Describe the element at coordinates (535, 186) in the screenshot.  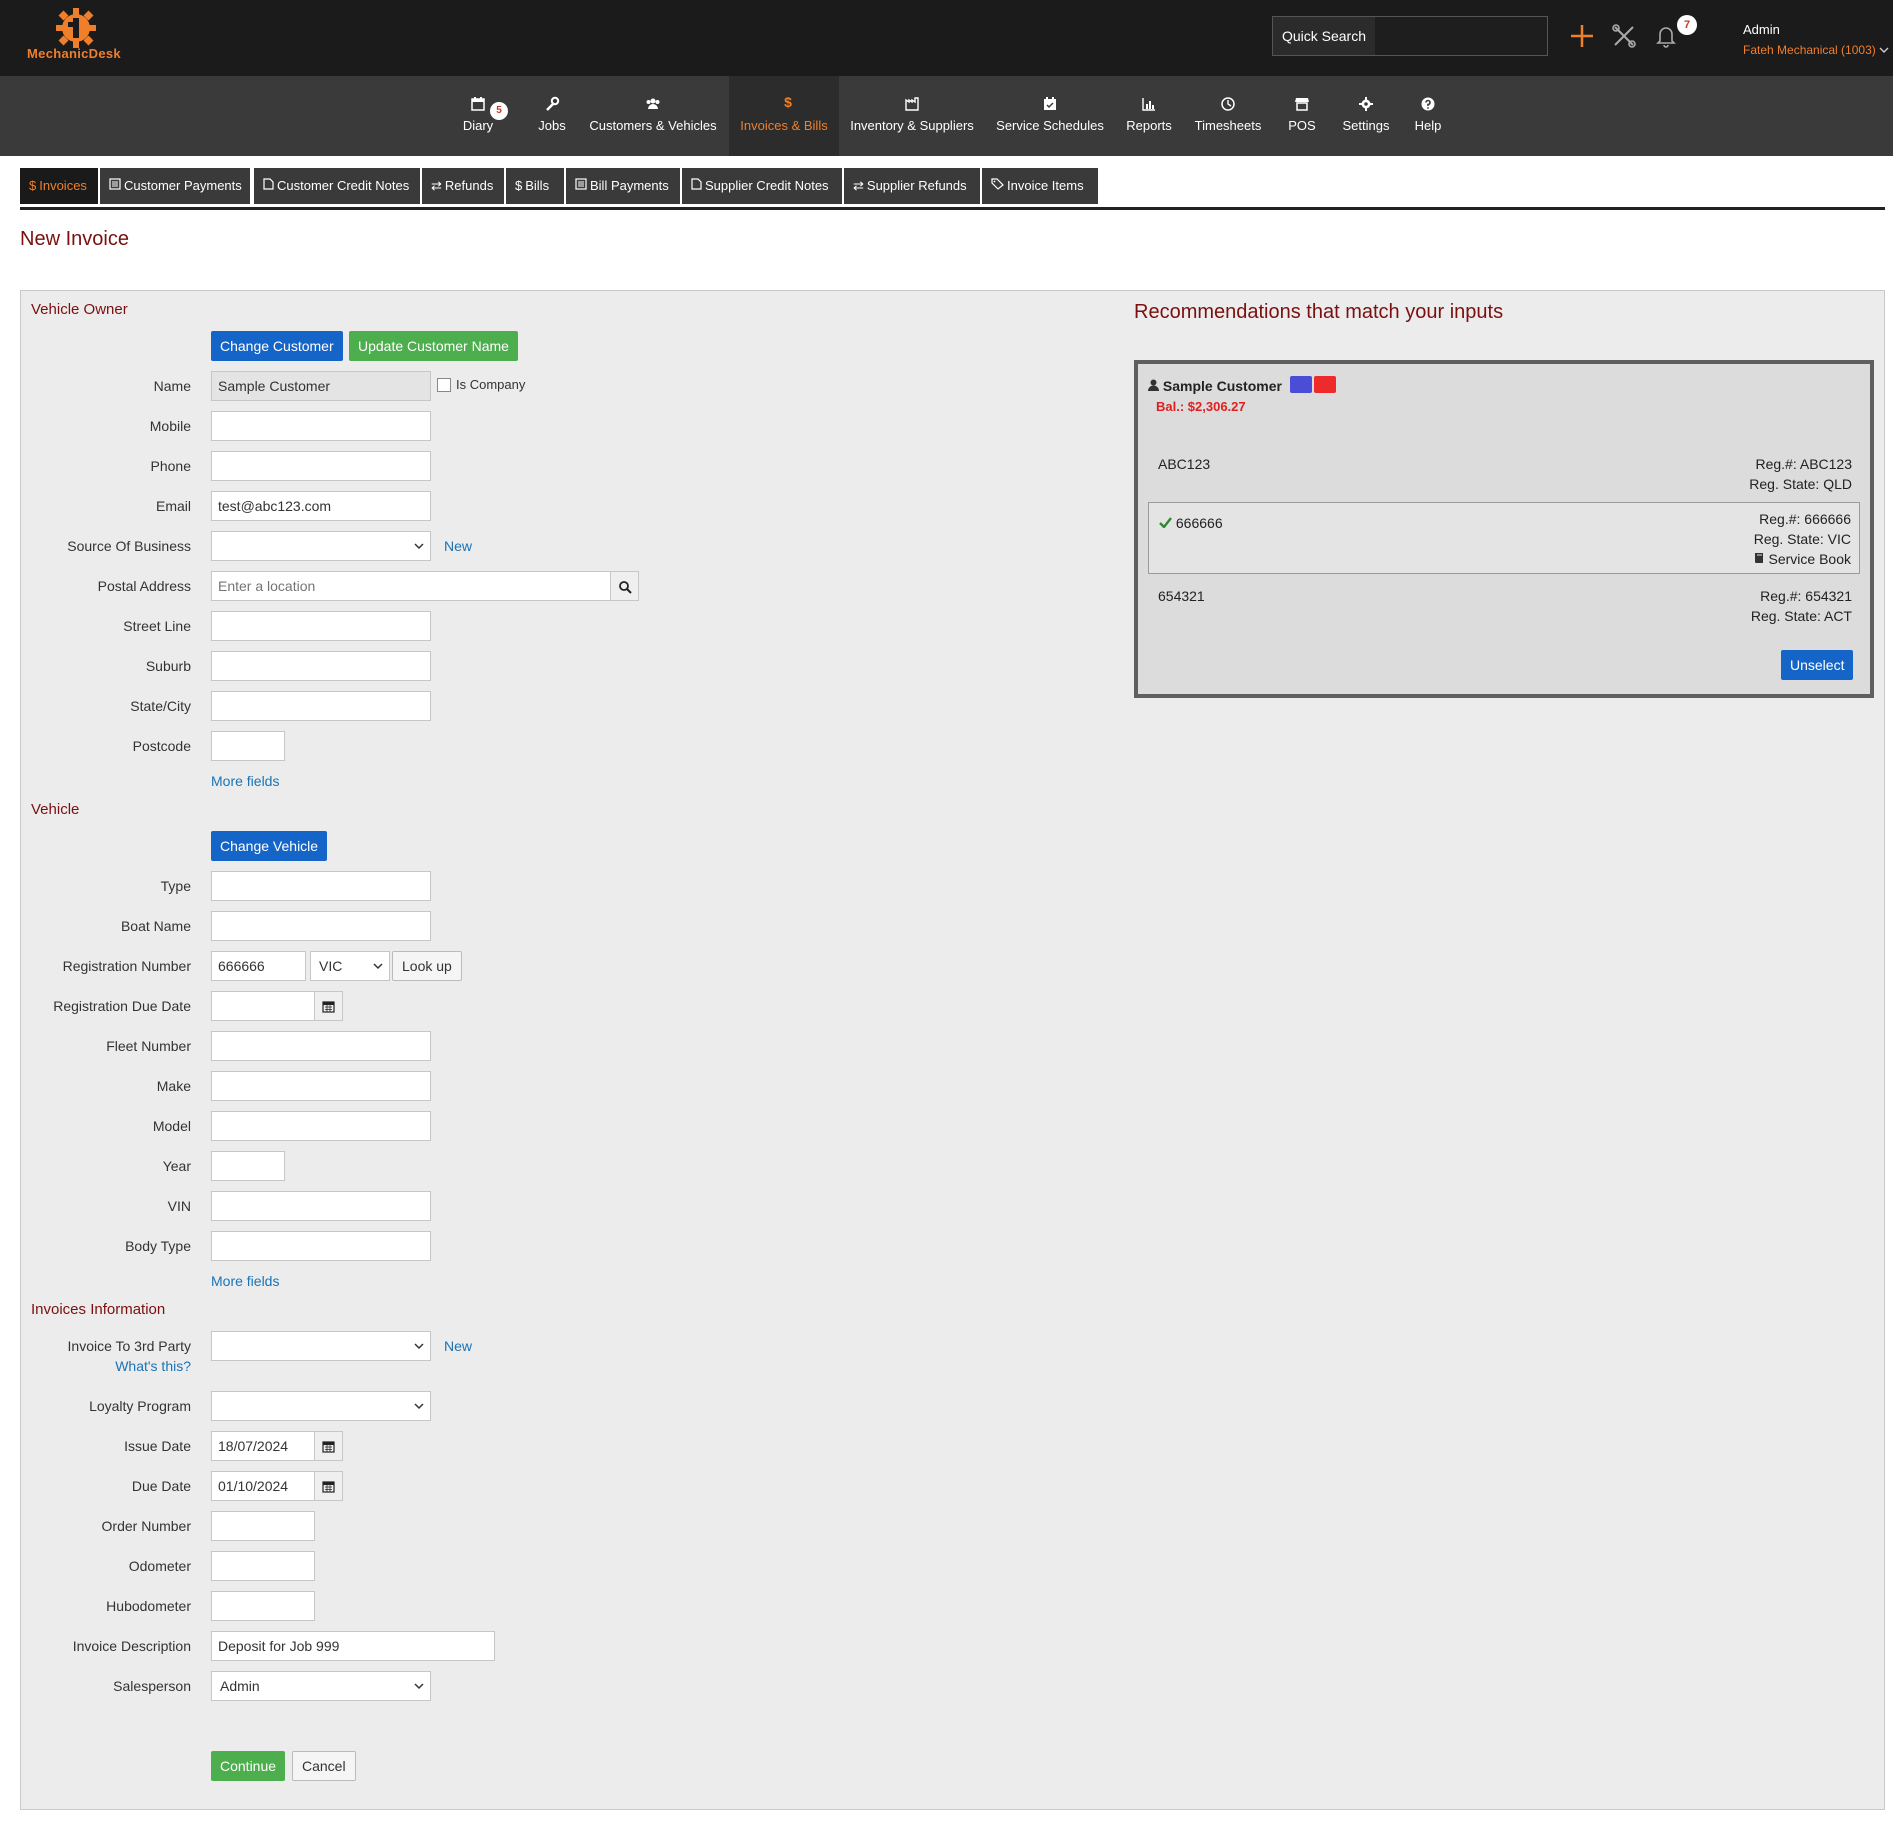
I see `tab-bills: $ Bills` at that location.